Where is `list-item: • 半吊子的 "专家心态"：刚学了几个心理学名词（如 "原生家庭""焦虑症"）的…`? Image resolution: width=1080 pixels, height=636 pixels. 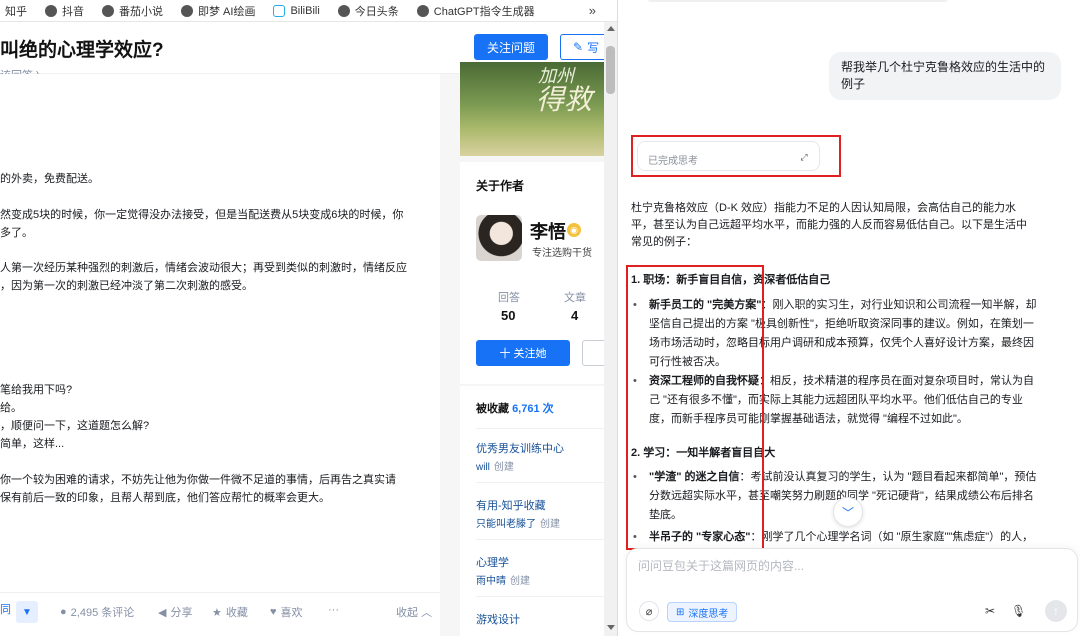 list-item: • 半吊子的 "专家心态"：刚学了几个心理学名词（如 "原生家庭""焦虑症"）的… is located at coordinates (846, 537).